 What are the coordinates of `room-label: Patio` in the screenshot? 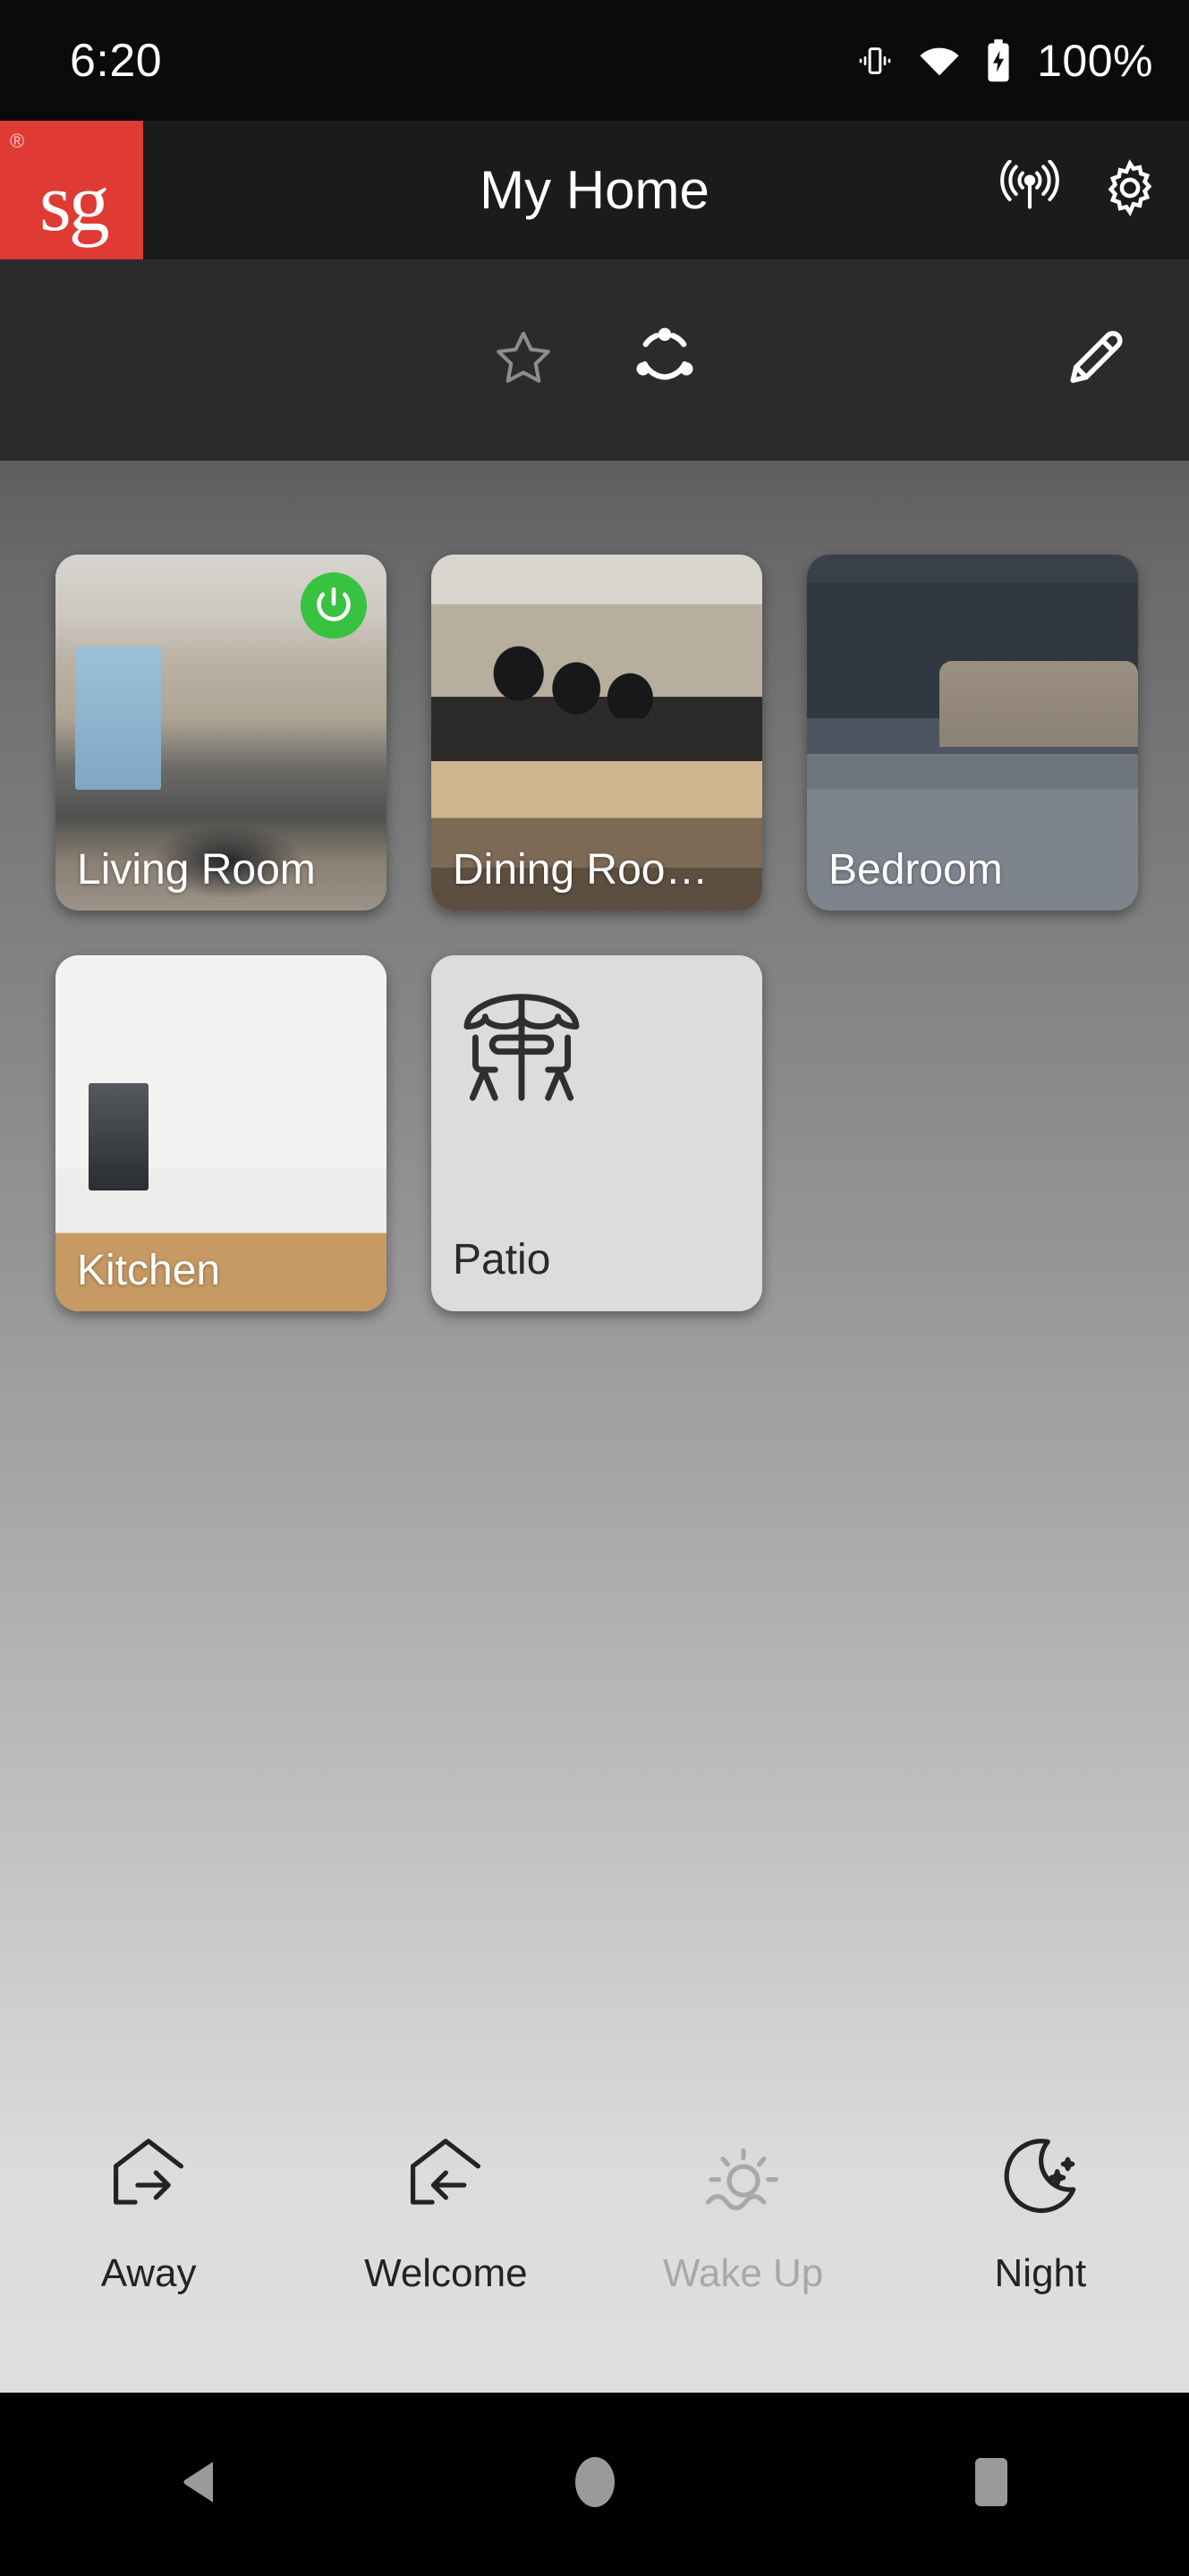 It's located at (502, 1260).